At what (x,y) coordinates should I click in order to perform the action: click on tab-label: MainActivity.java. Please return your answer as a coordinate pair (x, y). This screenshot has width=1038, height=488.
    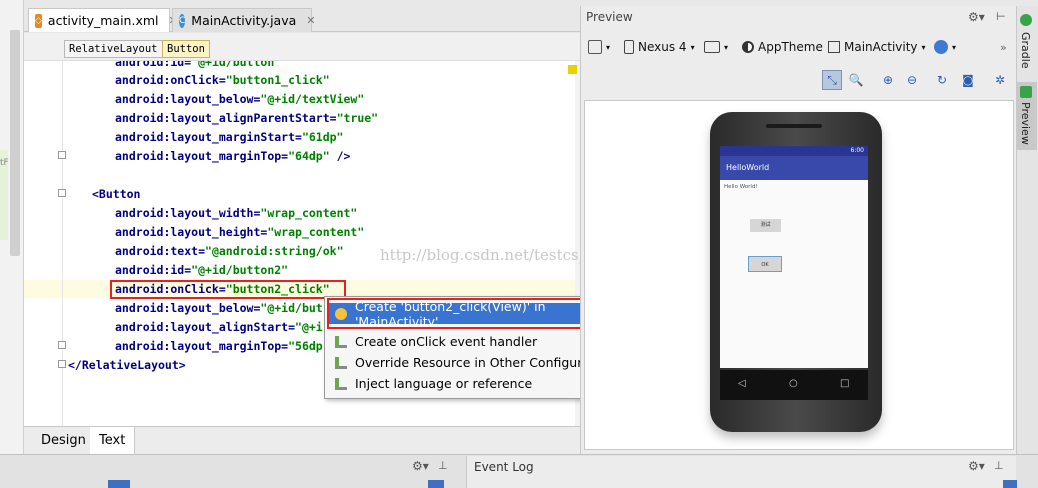
    Looking at the image, I should click on (244, 20).